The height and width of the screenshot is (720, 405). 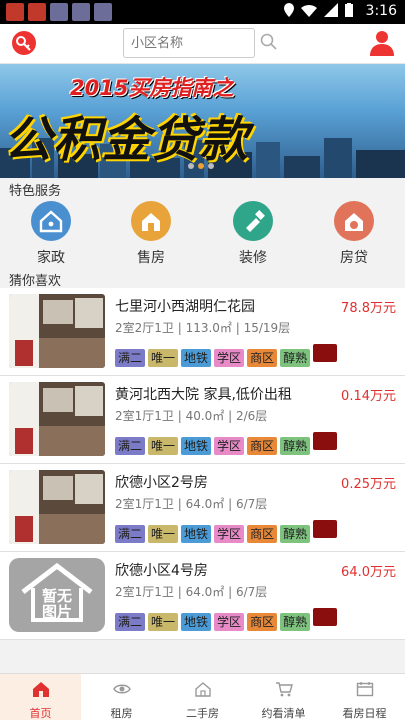 I want to click on listing-info: 2室1厅1卫 | 40.0㎡ | 2/6层, so click(x=191, y=416).